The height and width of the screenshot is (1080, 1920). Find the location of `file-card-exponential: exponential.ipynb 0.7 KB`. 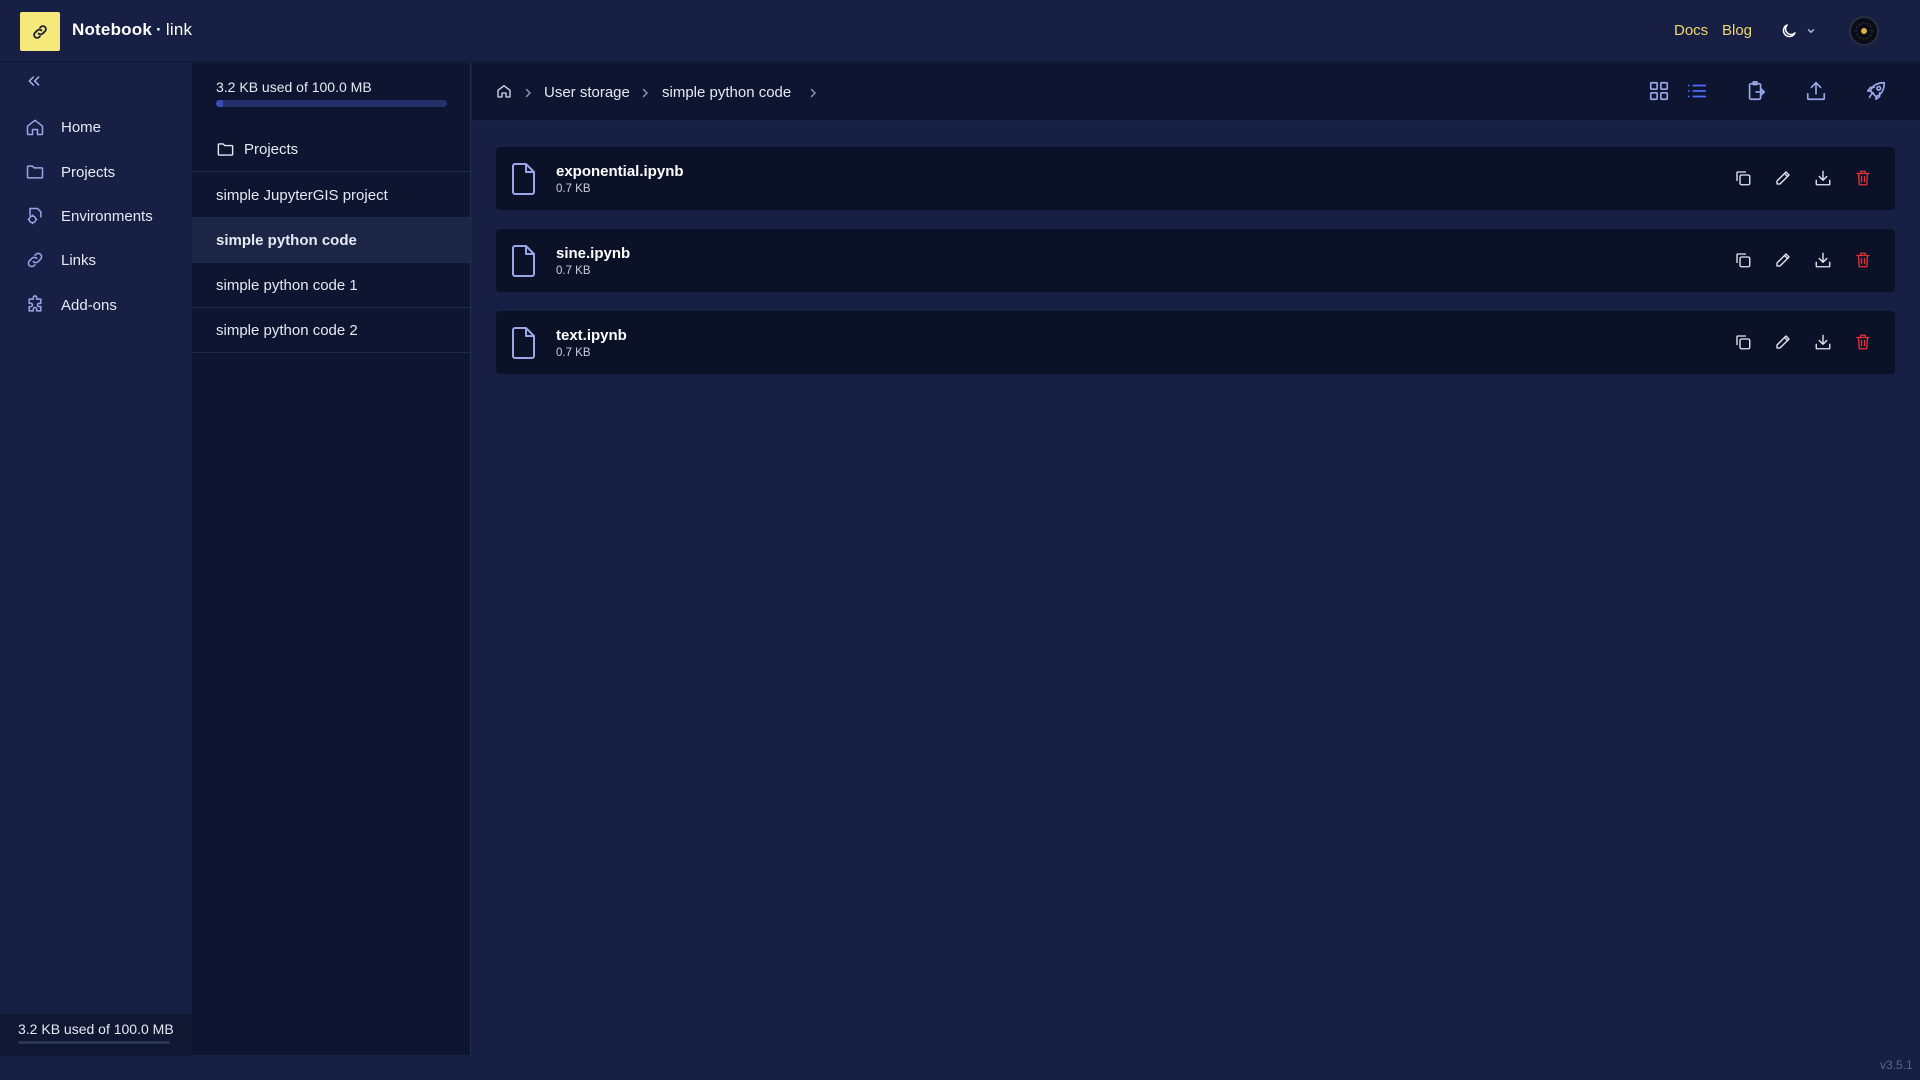

file-card-exponential: exponential.ipynb 0.7 KB is located at coordinates (1195, 178).